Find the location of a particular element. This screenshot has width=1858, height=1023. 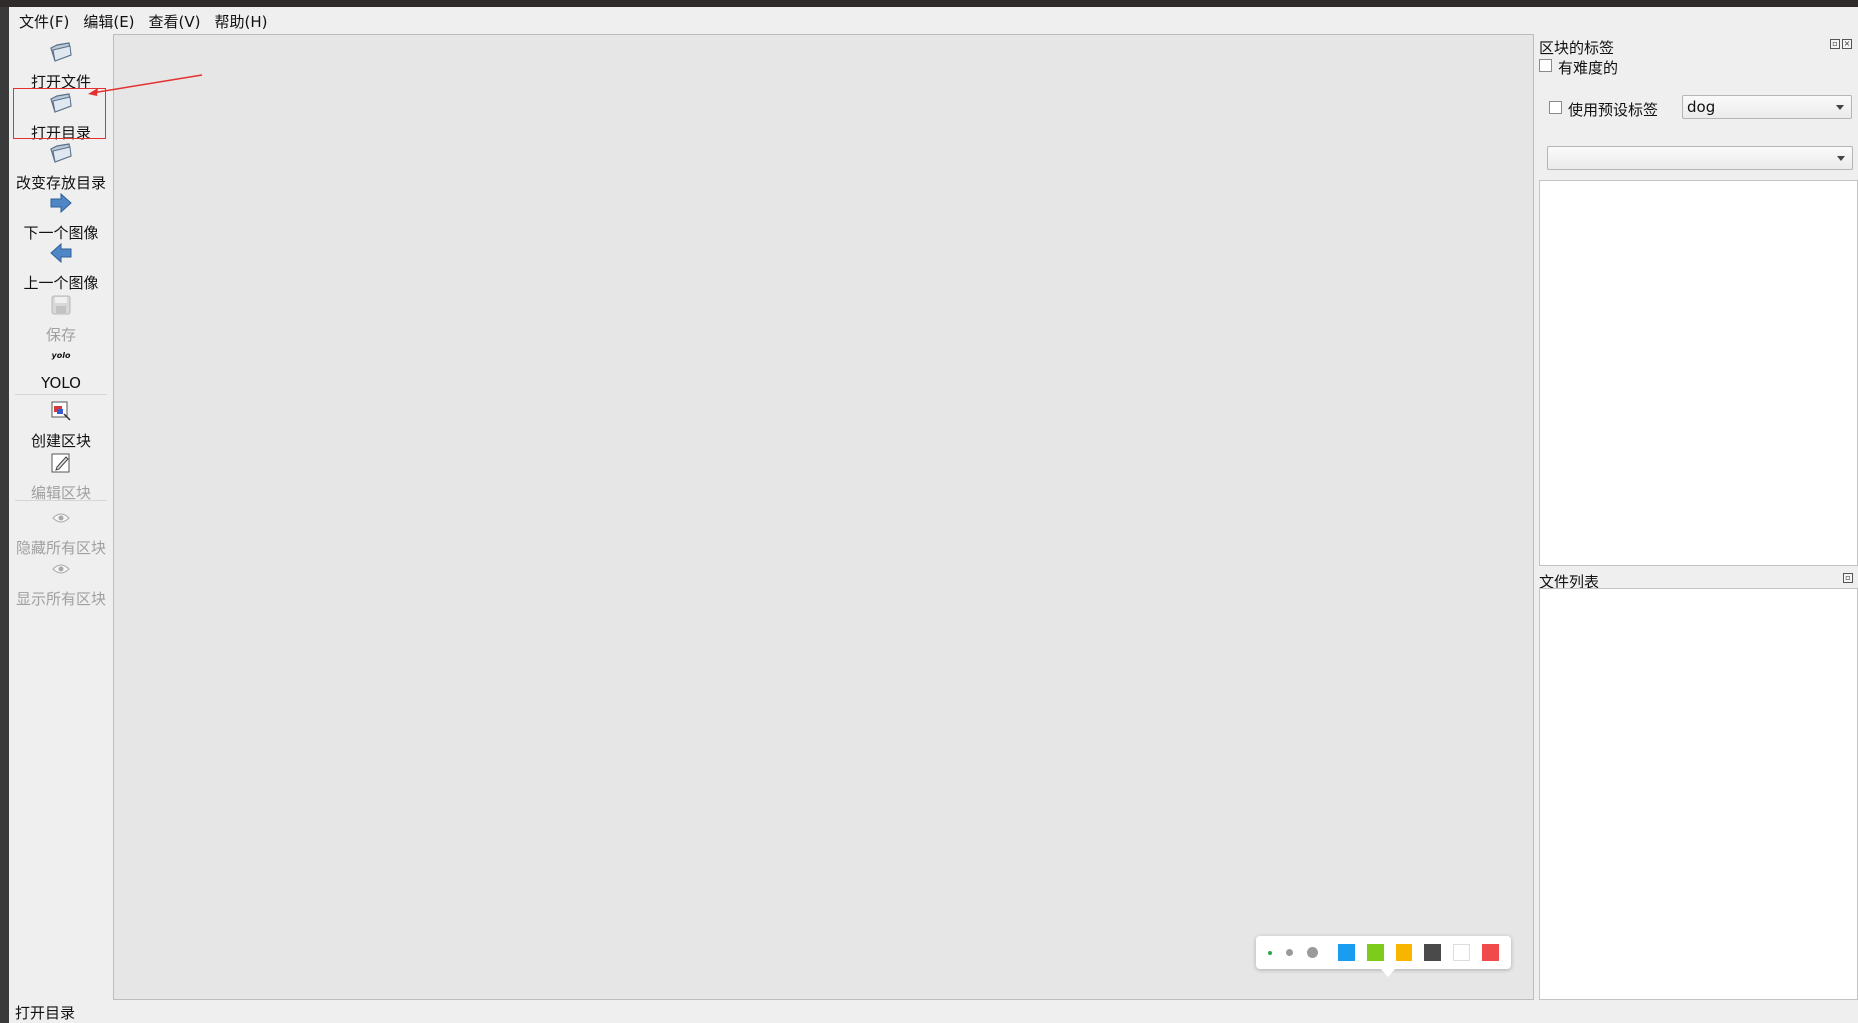

yolo-label: YOLO is located at coordinates (61, 383).